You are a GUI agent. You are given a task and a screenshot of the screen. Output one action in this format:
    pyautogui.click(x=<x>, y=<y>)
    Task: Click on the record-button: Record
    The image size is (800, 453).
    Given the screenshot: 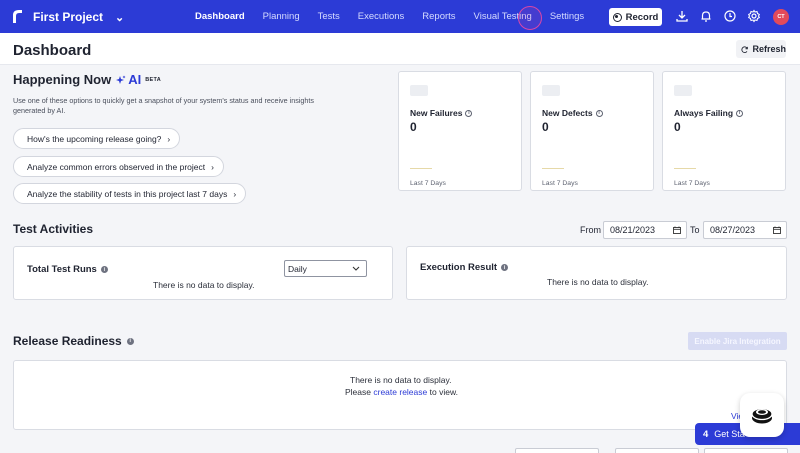 What is the action you would take?
    pyautogui.click(x=635, y=17)
    